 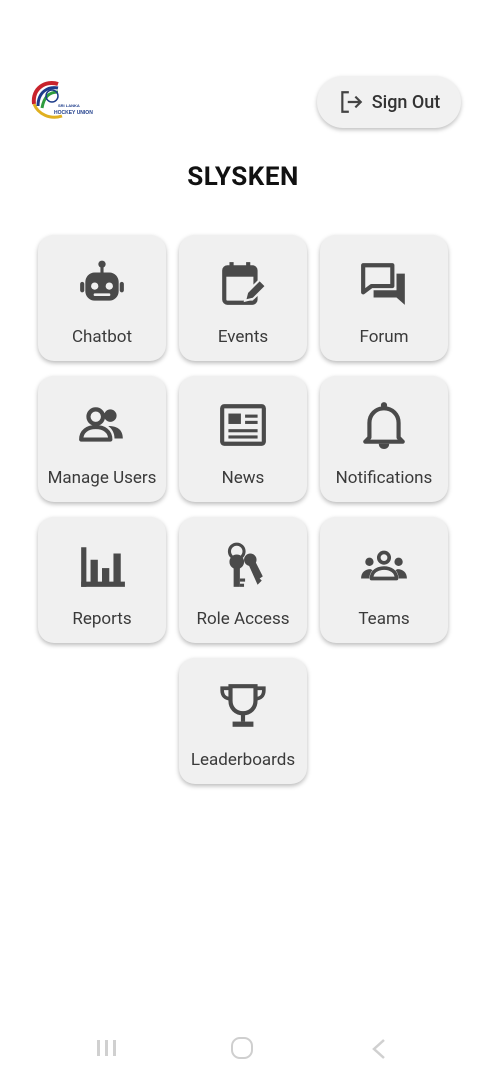 What do you see at coordinates (384, 565) in the screenshot?
I see `groups-icon` at bounding box center [384, 565].